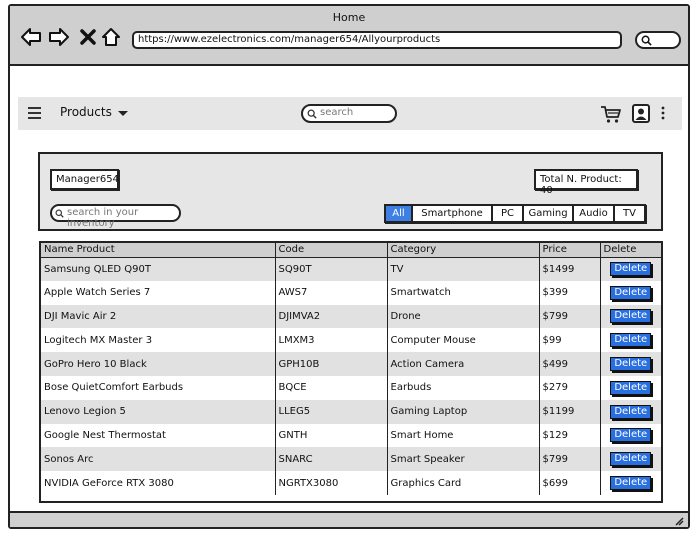 This screenshot has height=537, width=698. Describe the element at coordinates (463, 250) in the screenshot. I see `header-category: Category` at that location.